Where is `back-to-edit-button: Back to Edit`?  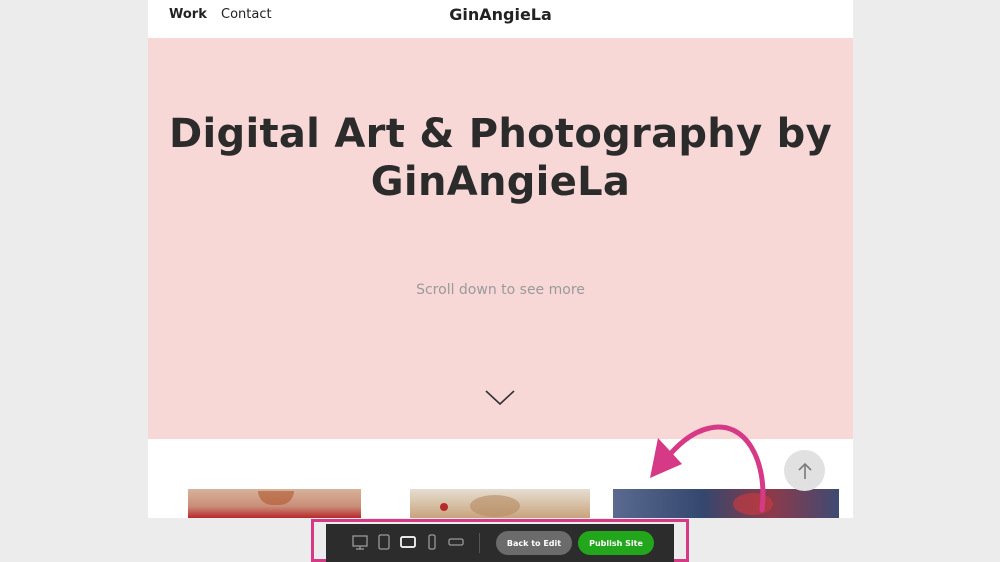 back-to-edit-button: Back to Edit is located at coordinates (534, 543).